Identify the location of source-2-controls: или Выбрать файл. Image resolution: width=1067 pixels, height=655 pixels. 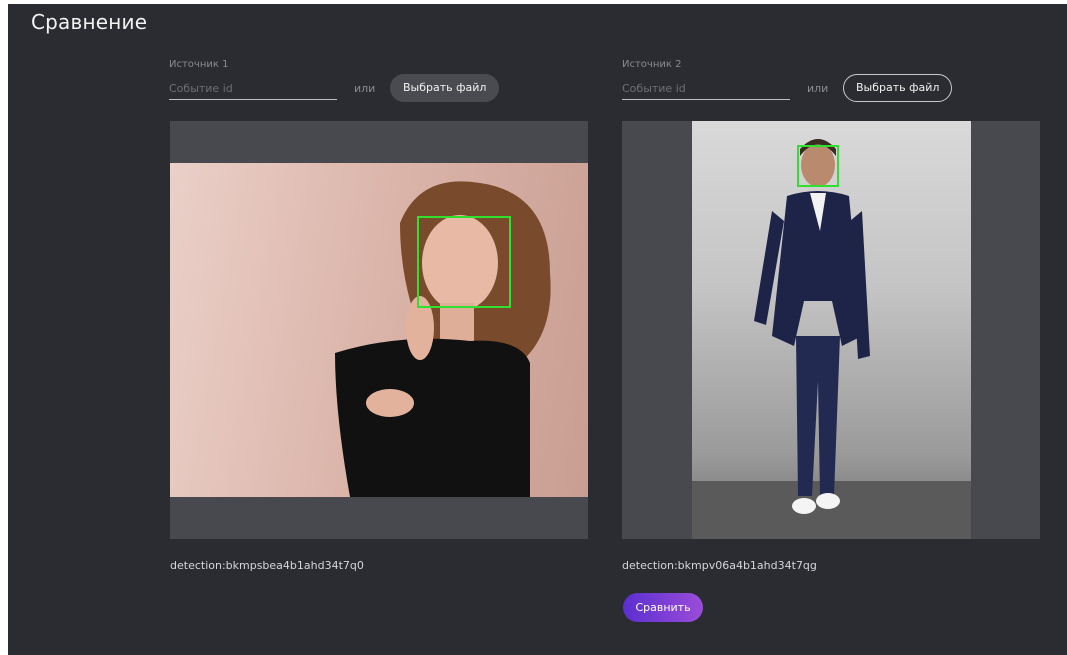
(832, 95).